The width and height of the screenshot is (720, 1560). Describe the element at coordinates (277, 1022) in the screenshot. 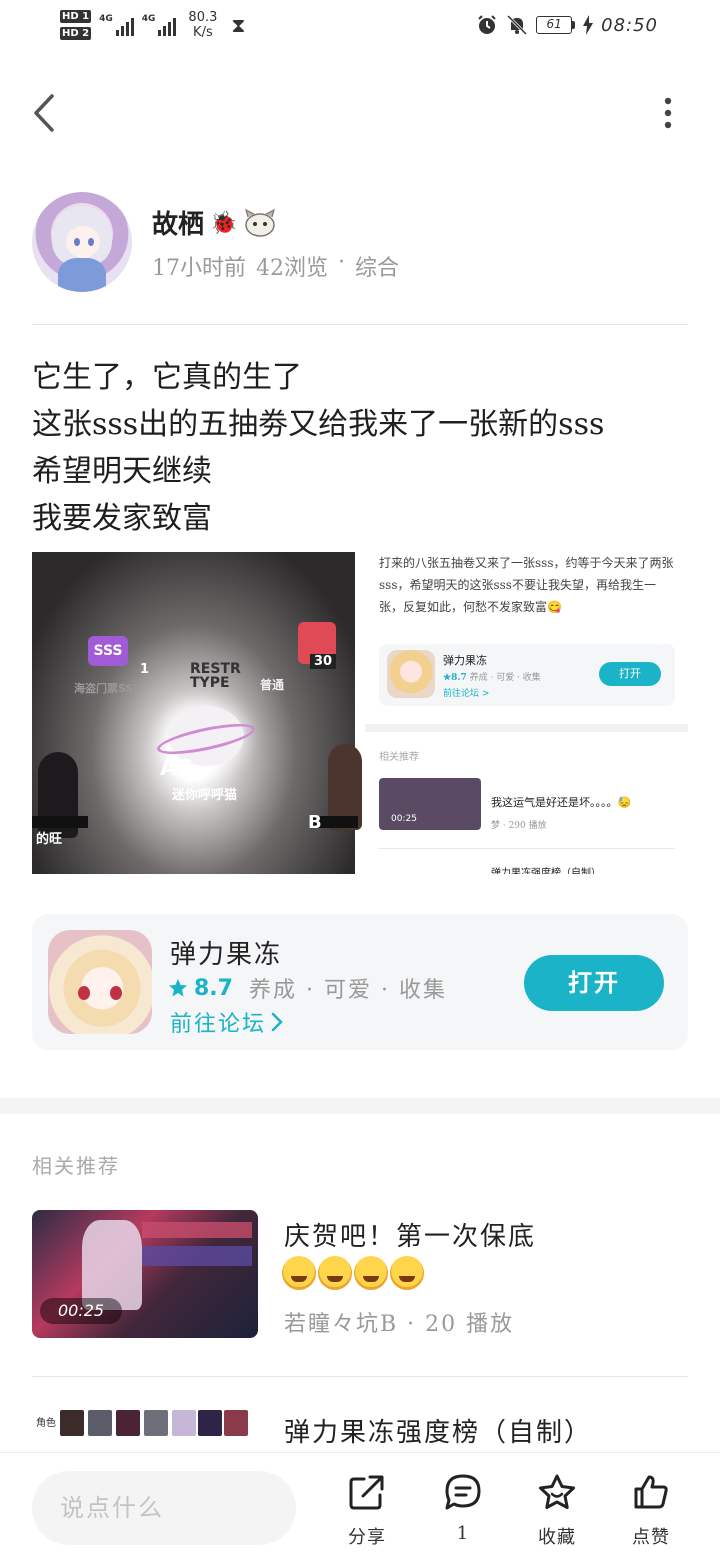

I see `chevron-right-icon` at that location.